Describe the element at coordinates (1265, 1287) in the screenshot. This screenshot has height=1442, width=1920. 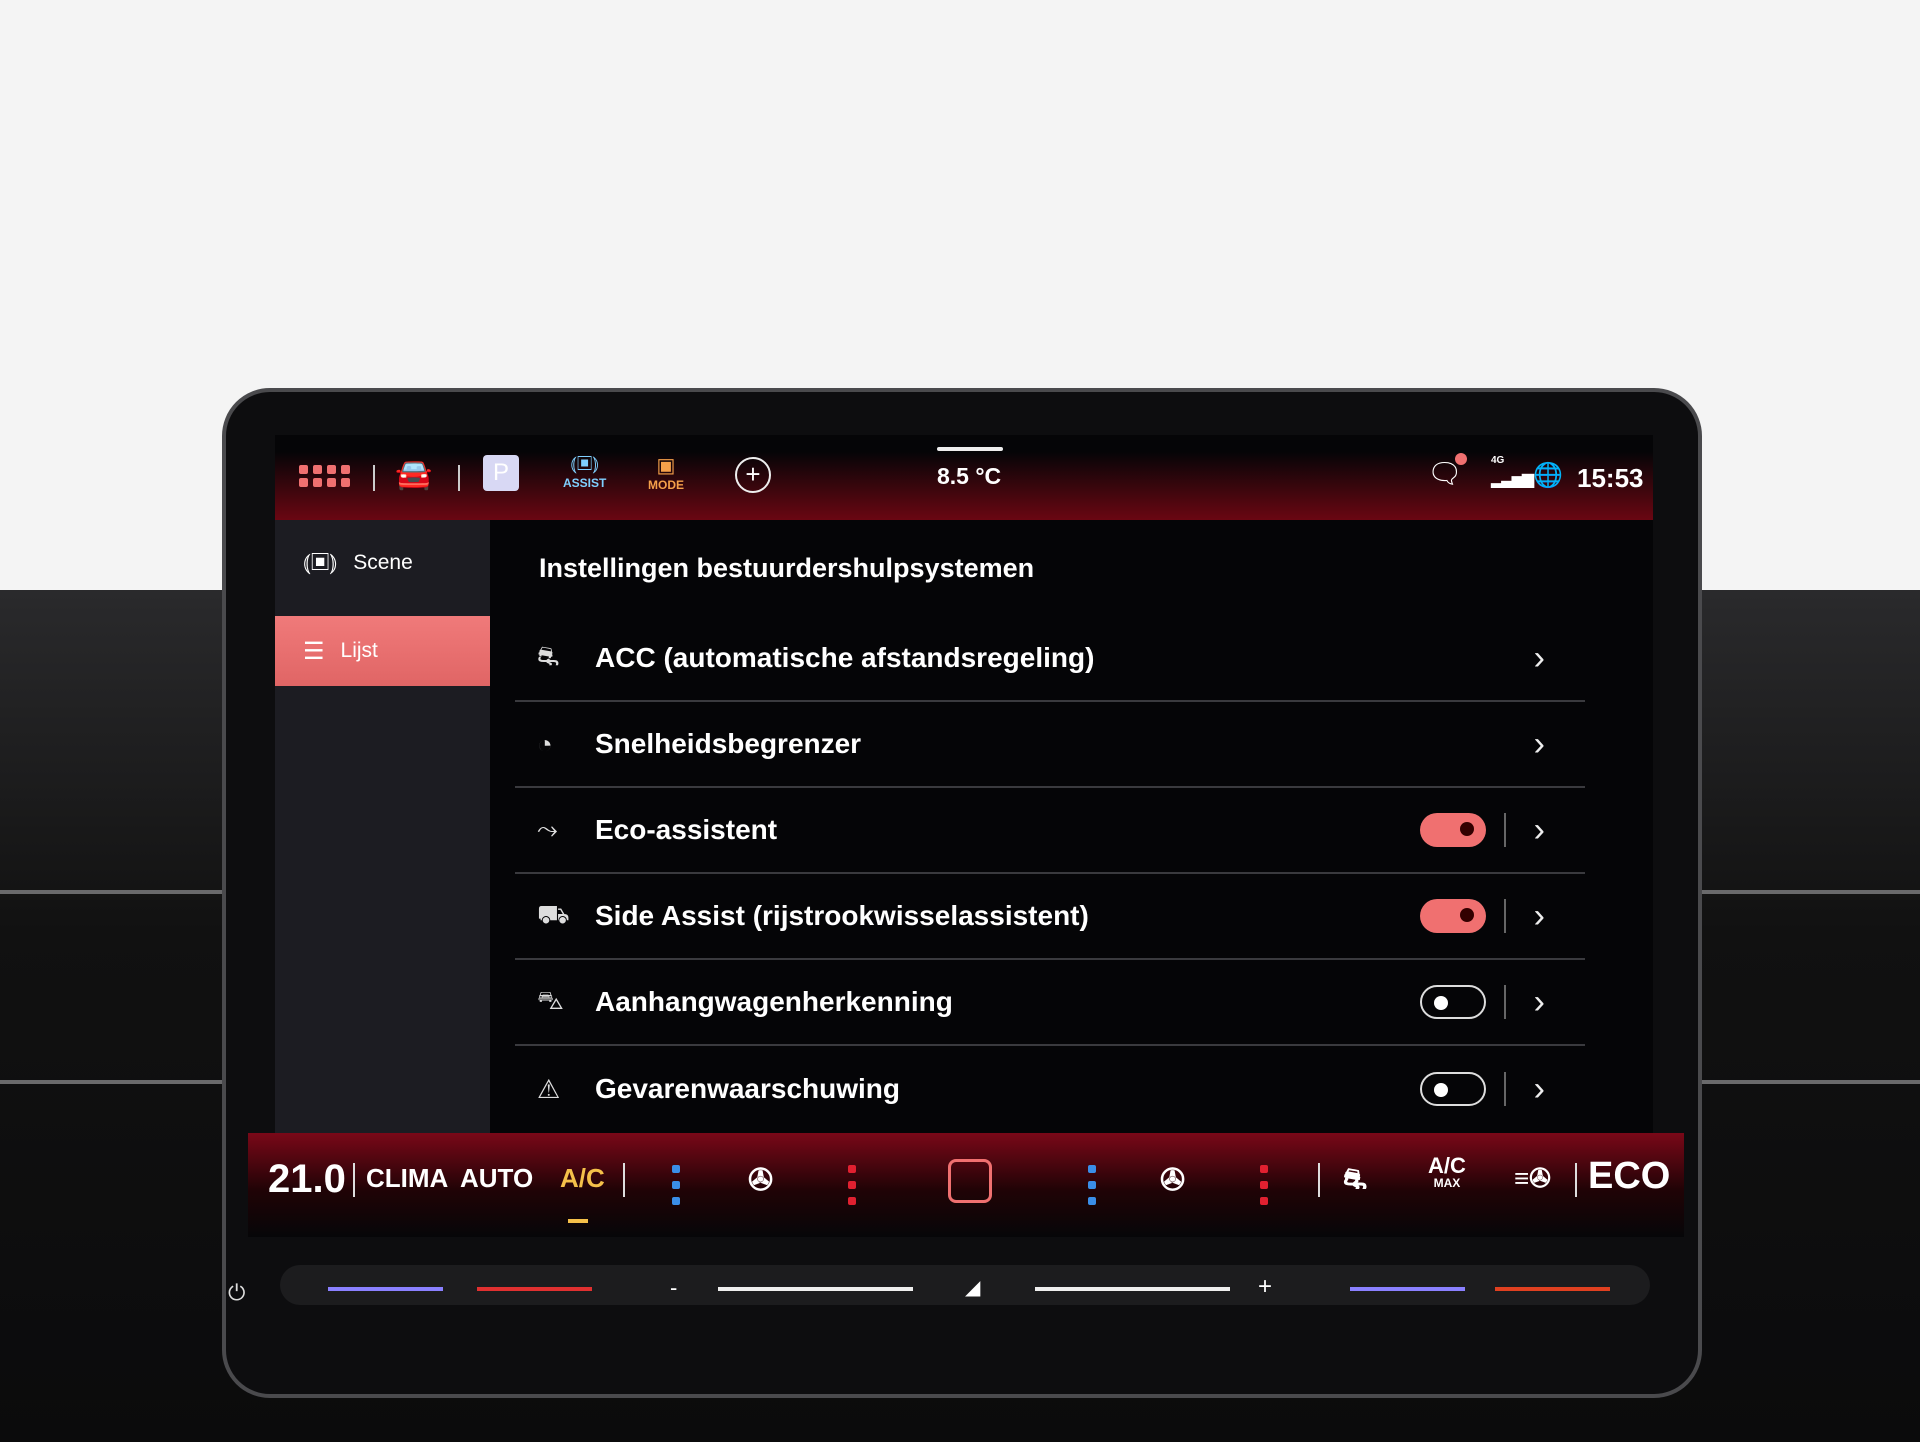
I see `volume-plus: +` at that location.